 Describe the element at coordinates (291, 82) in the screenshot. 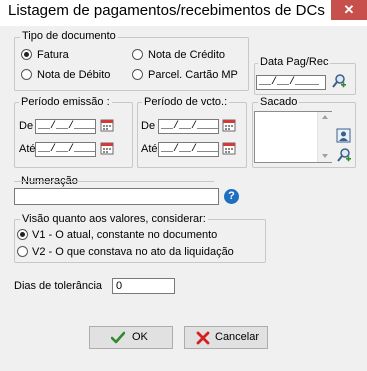

I see `data-pag-rec-field: __/__/____` at that location.